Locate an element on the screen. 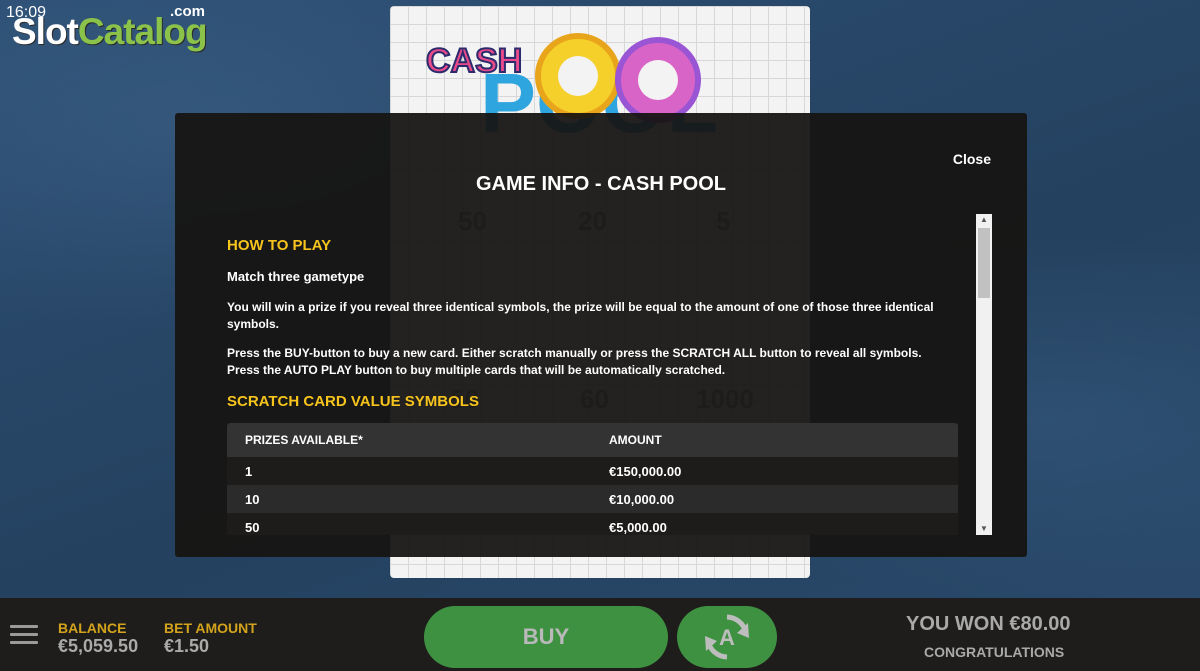 This screenshot has height=671, width=1200. balance-value: €5,059.50 is located at coordinates (98, 646).